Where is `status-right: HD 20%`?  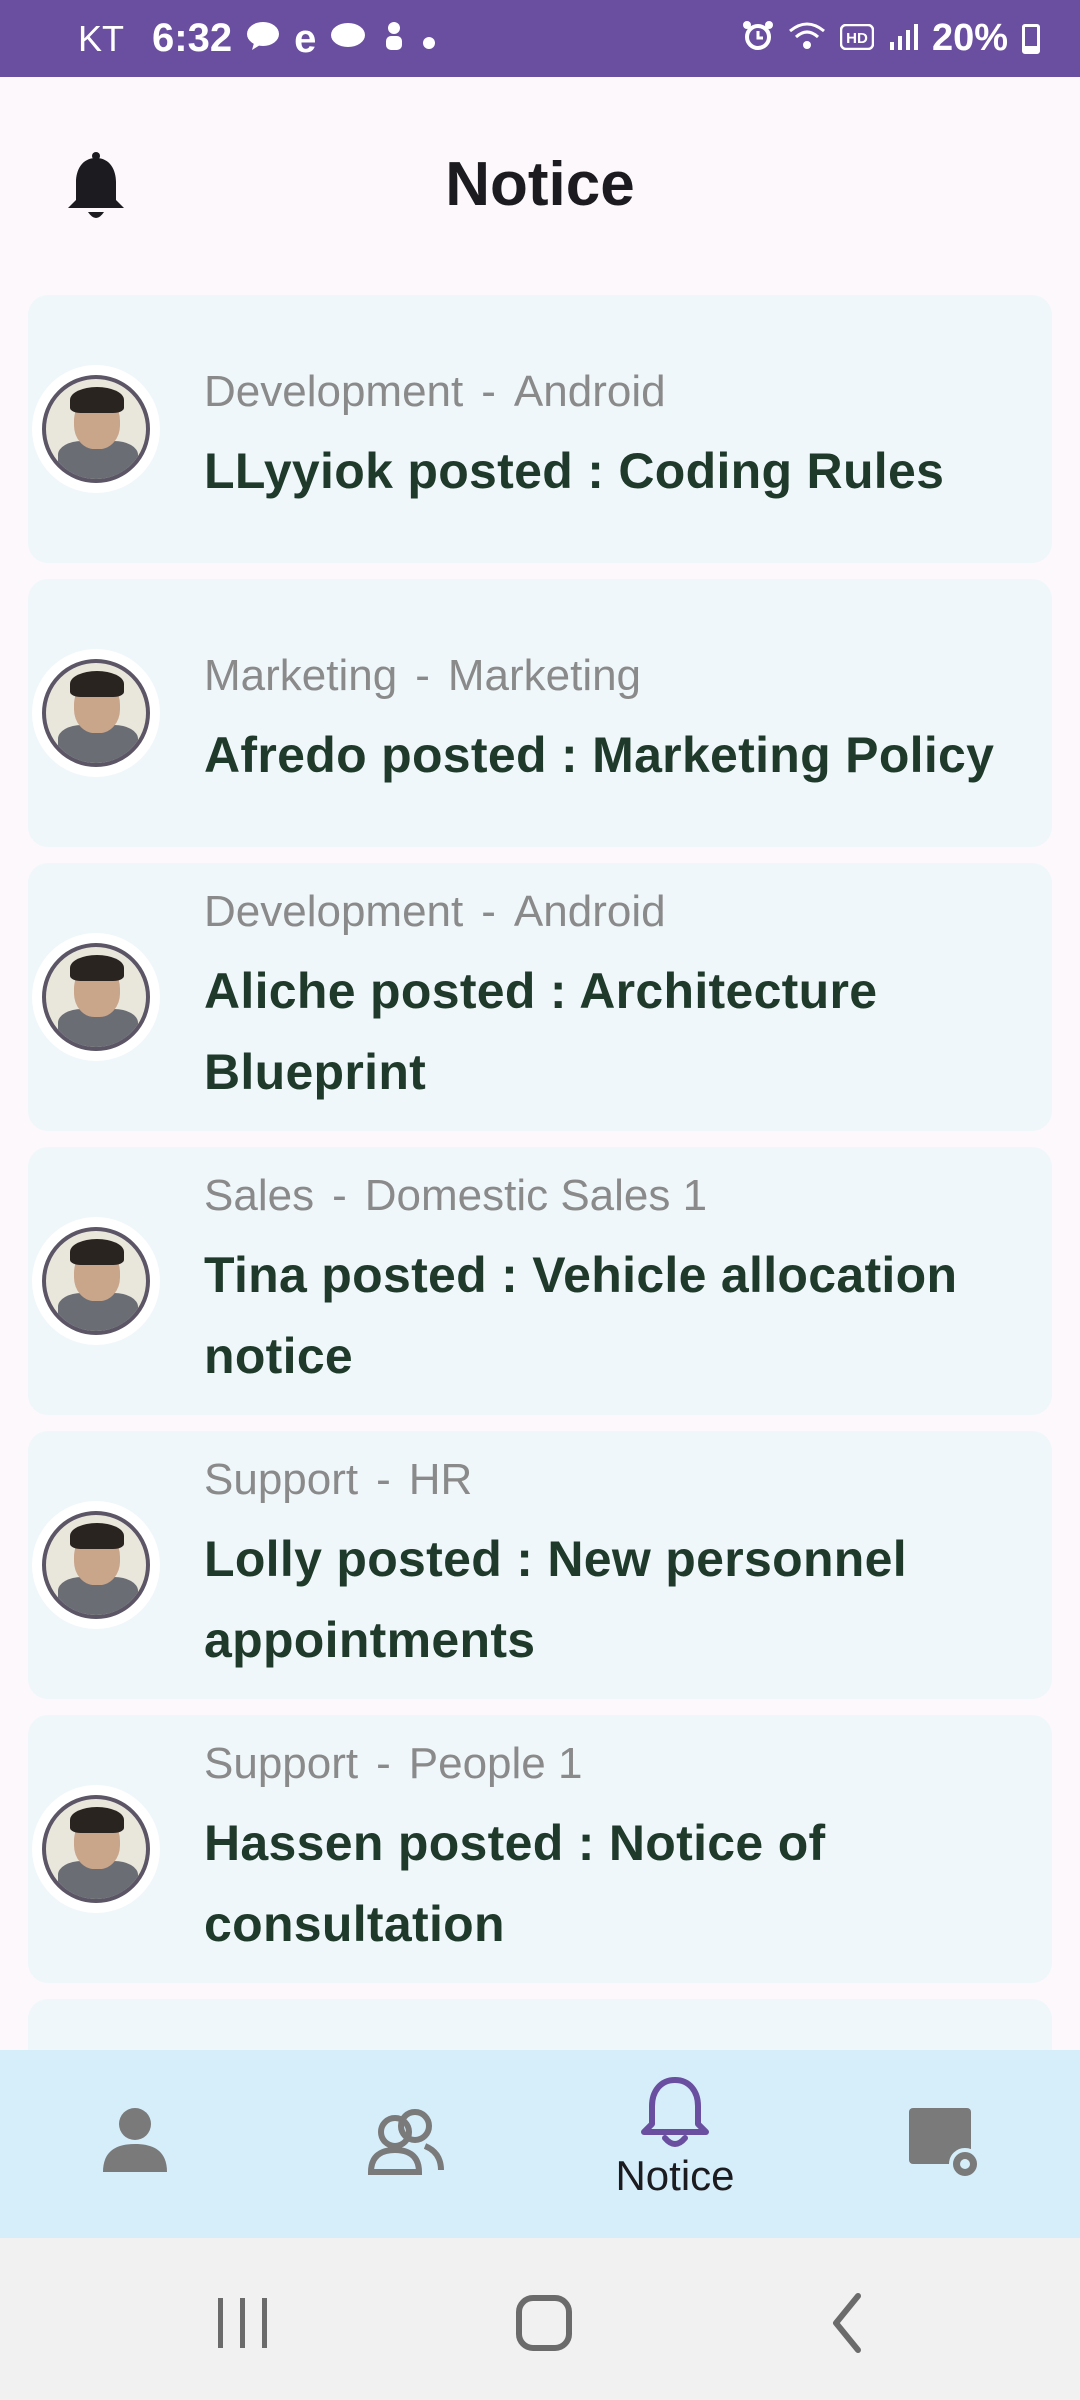 status-right: HD 20% is located at coordinates (891, 38).